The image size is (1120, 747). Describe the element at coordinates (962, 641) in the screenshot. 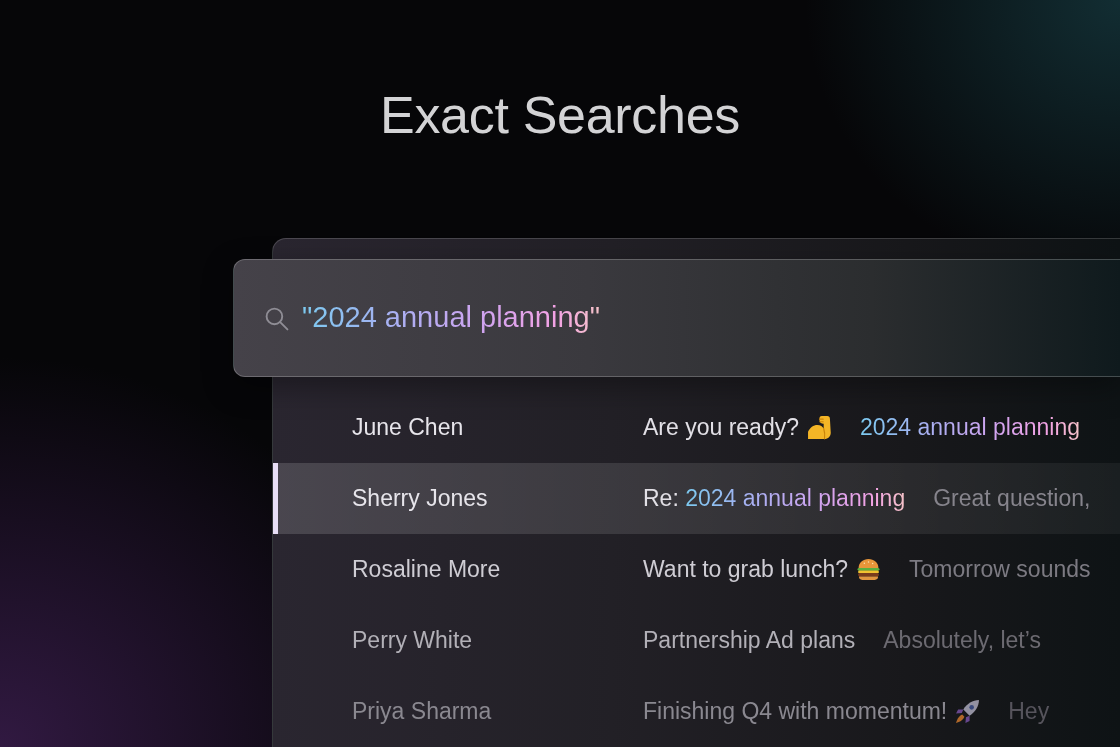

I see `message-preview: Absolutely, let’s` at that location.